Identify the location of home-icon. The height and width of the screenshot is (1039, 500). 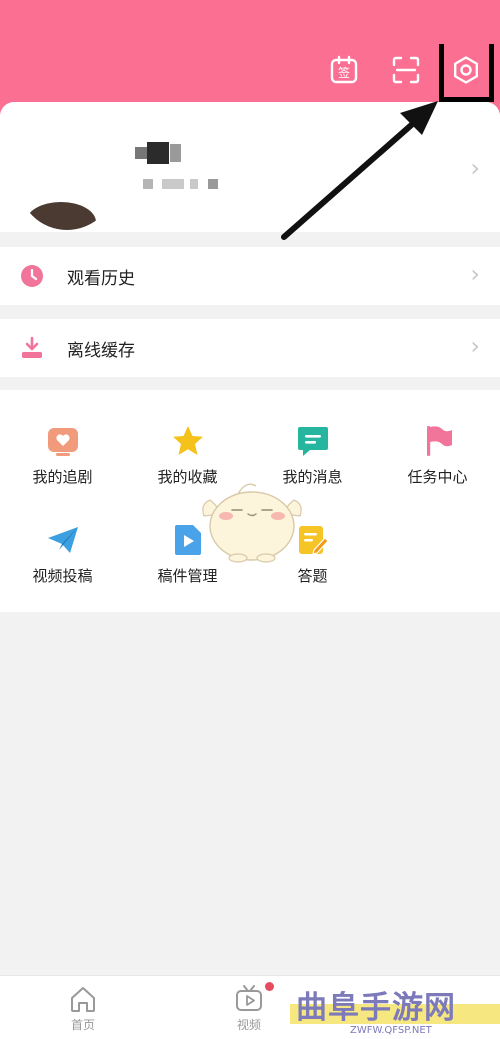
(83, 999).